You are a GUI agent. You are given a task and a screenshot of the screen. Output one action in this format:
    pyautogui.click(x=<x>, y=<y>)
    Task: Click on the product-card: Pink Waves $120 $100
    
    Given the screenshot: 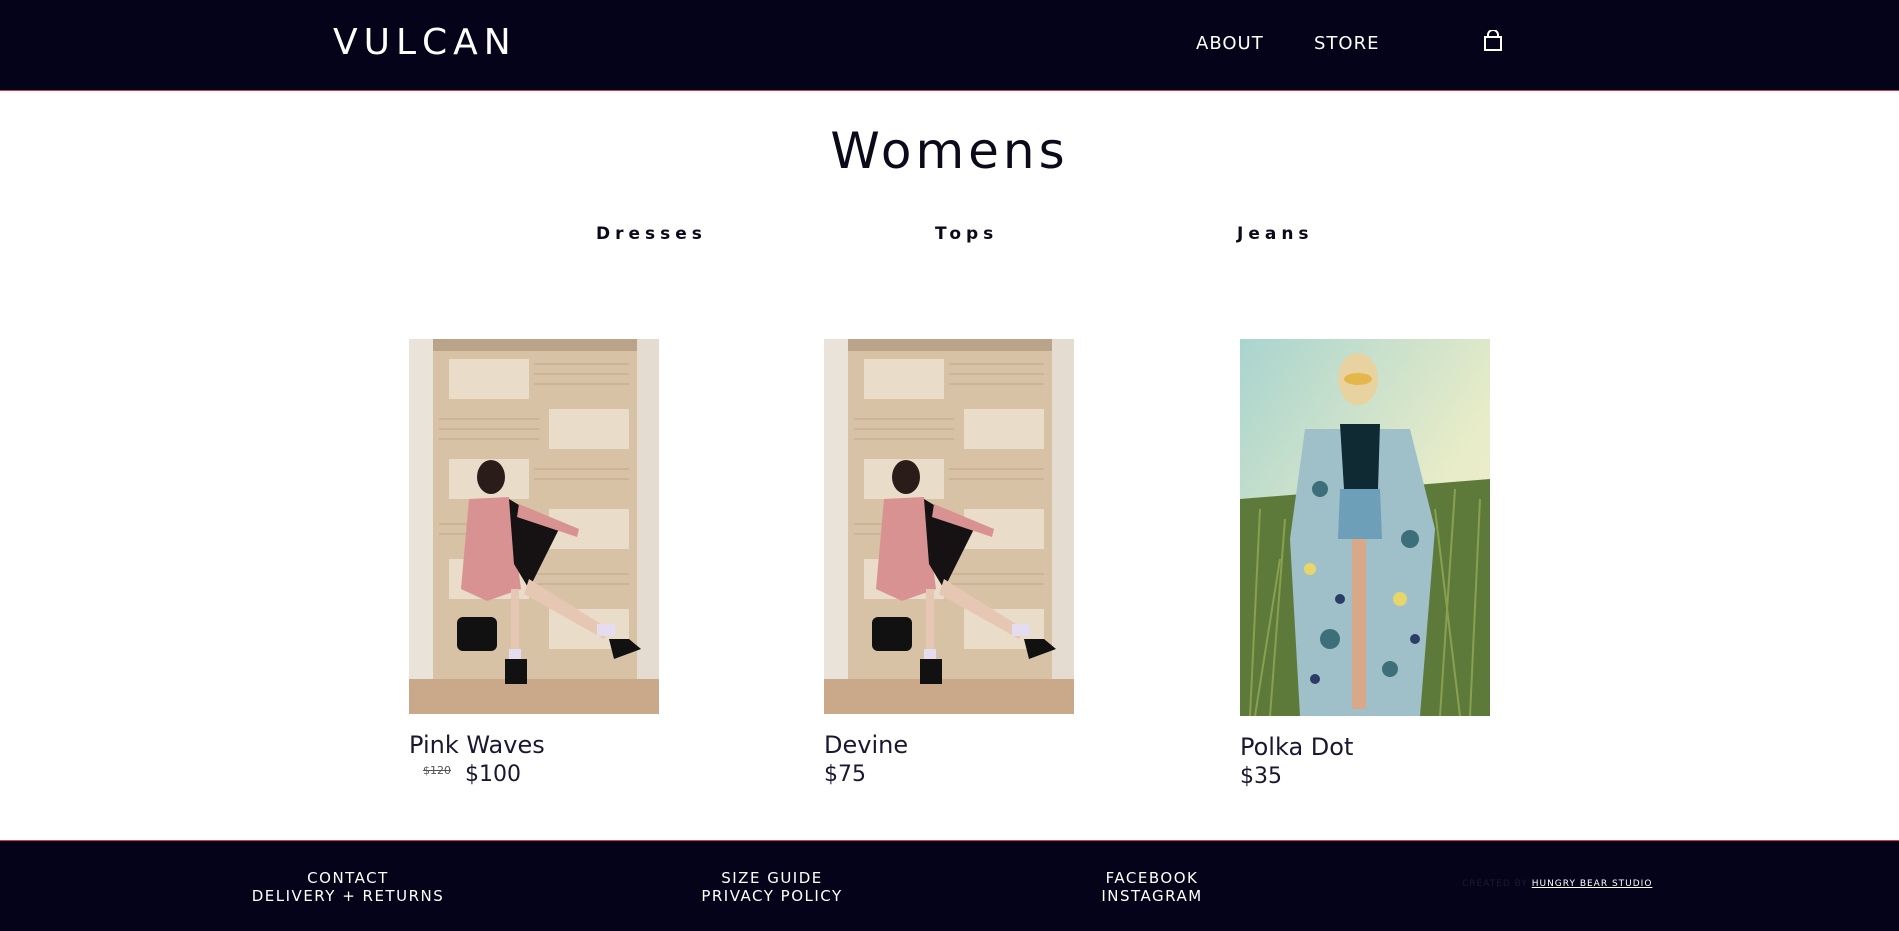 What is the action you would take?
    pyautogui.click(x=534, y=563)
    